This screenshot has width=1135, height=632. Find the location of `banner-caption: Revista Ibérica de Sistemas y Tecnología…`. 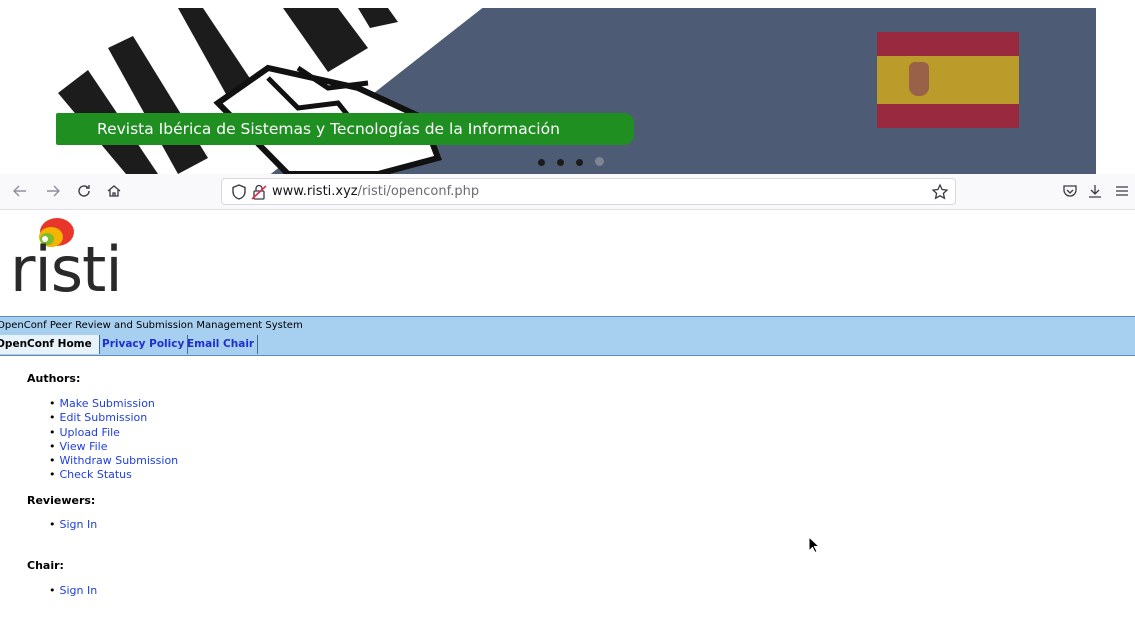

banner-caption: Revista Ibérica de Sistemas y Tecnología… is located at coordinates (345, 129).